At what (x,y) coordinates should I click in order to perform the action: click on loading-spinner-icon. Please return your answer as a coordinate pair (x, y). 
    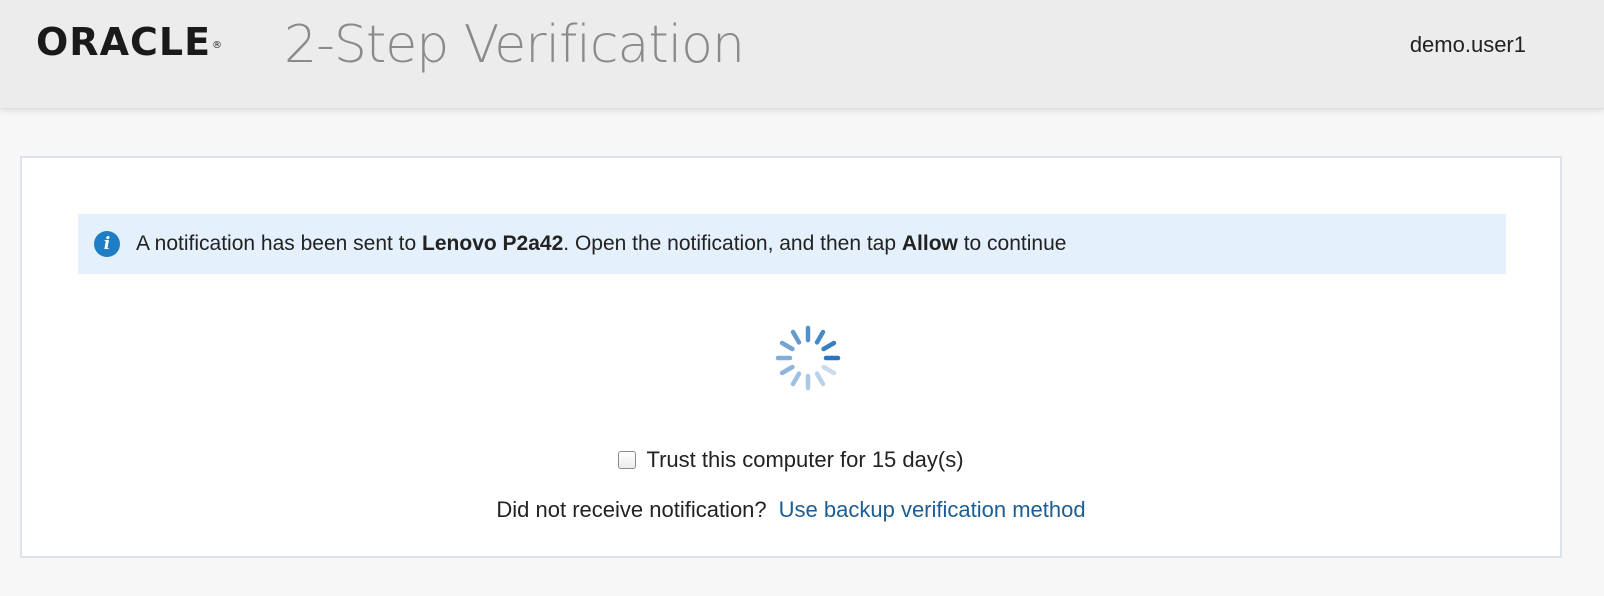
    Looking at the image, I should click on (808, 358).